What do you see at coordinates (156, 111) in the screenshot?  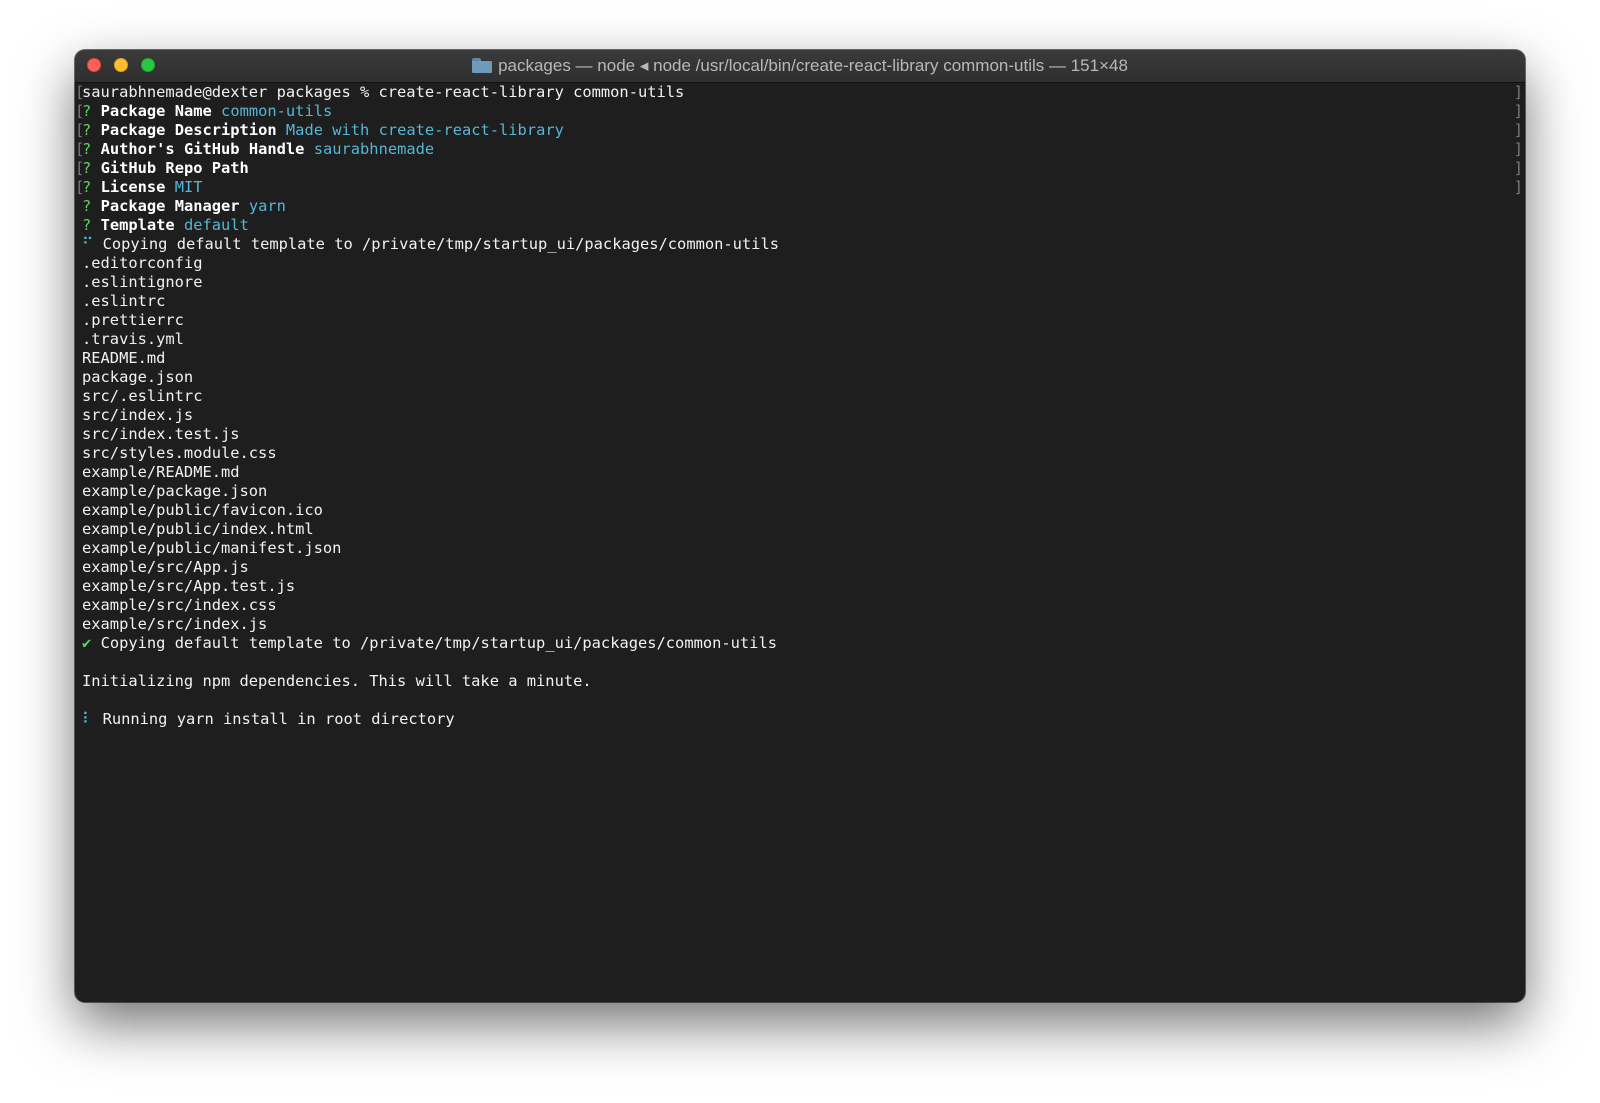 I see `question-label: Package Name` at bounding box center [156, 111].